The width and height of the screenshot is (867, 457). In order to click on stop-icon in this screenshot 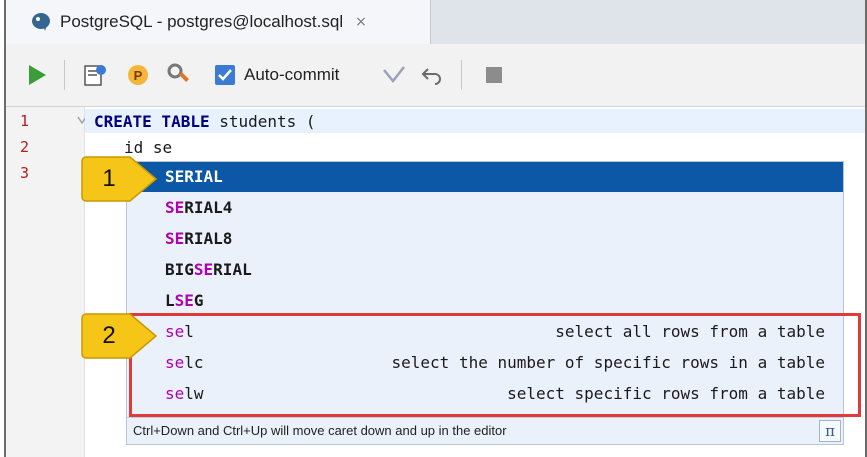, I will do `click(494, 75)`.